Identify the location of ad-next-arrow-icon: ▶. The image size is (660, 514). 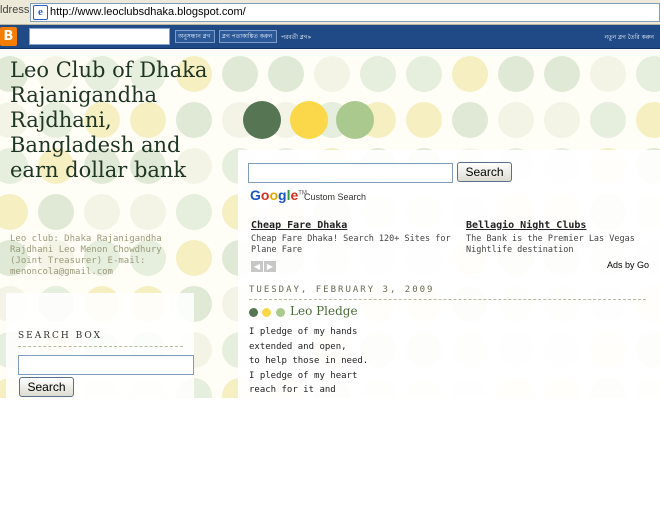
(270, 266).